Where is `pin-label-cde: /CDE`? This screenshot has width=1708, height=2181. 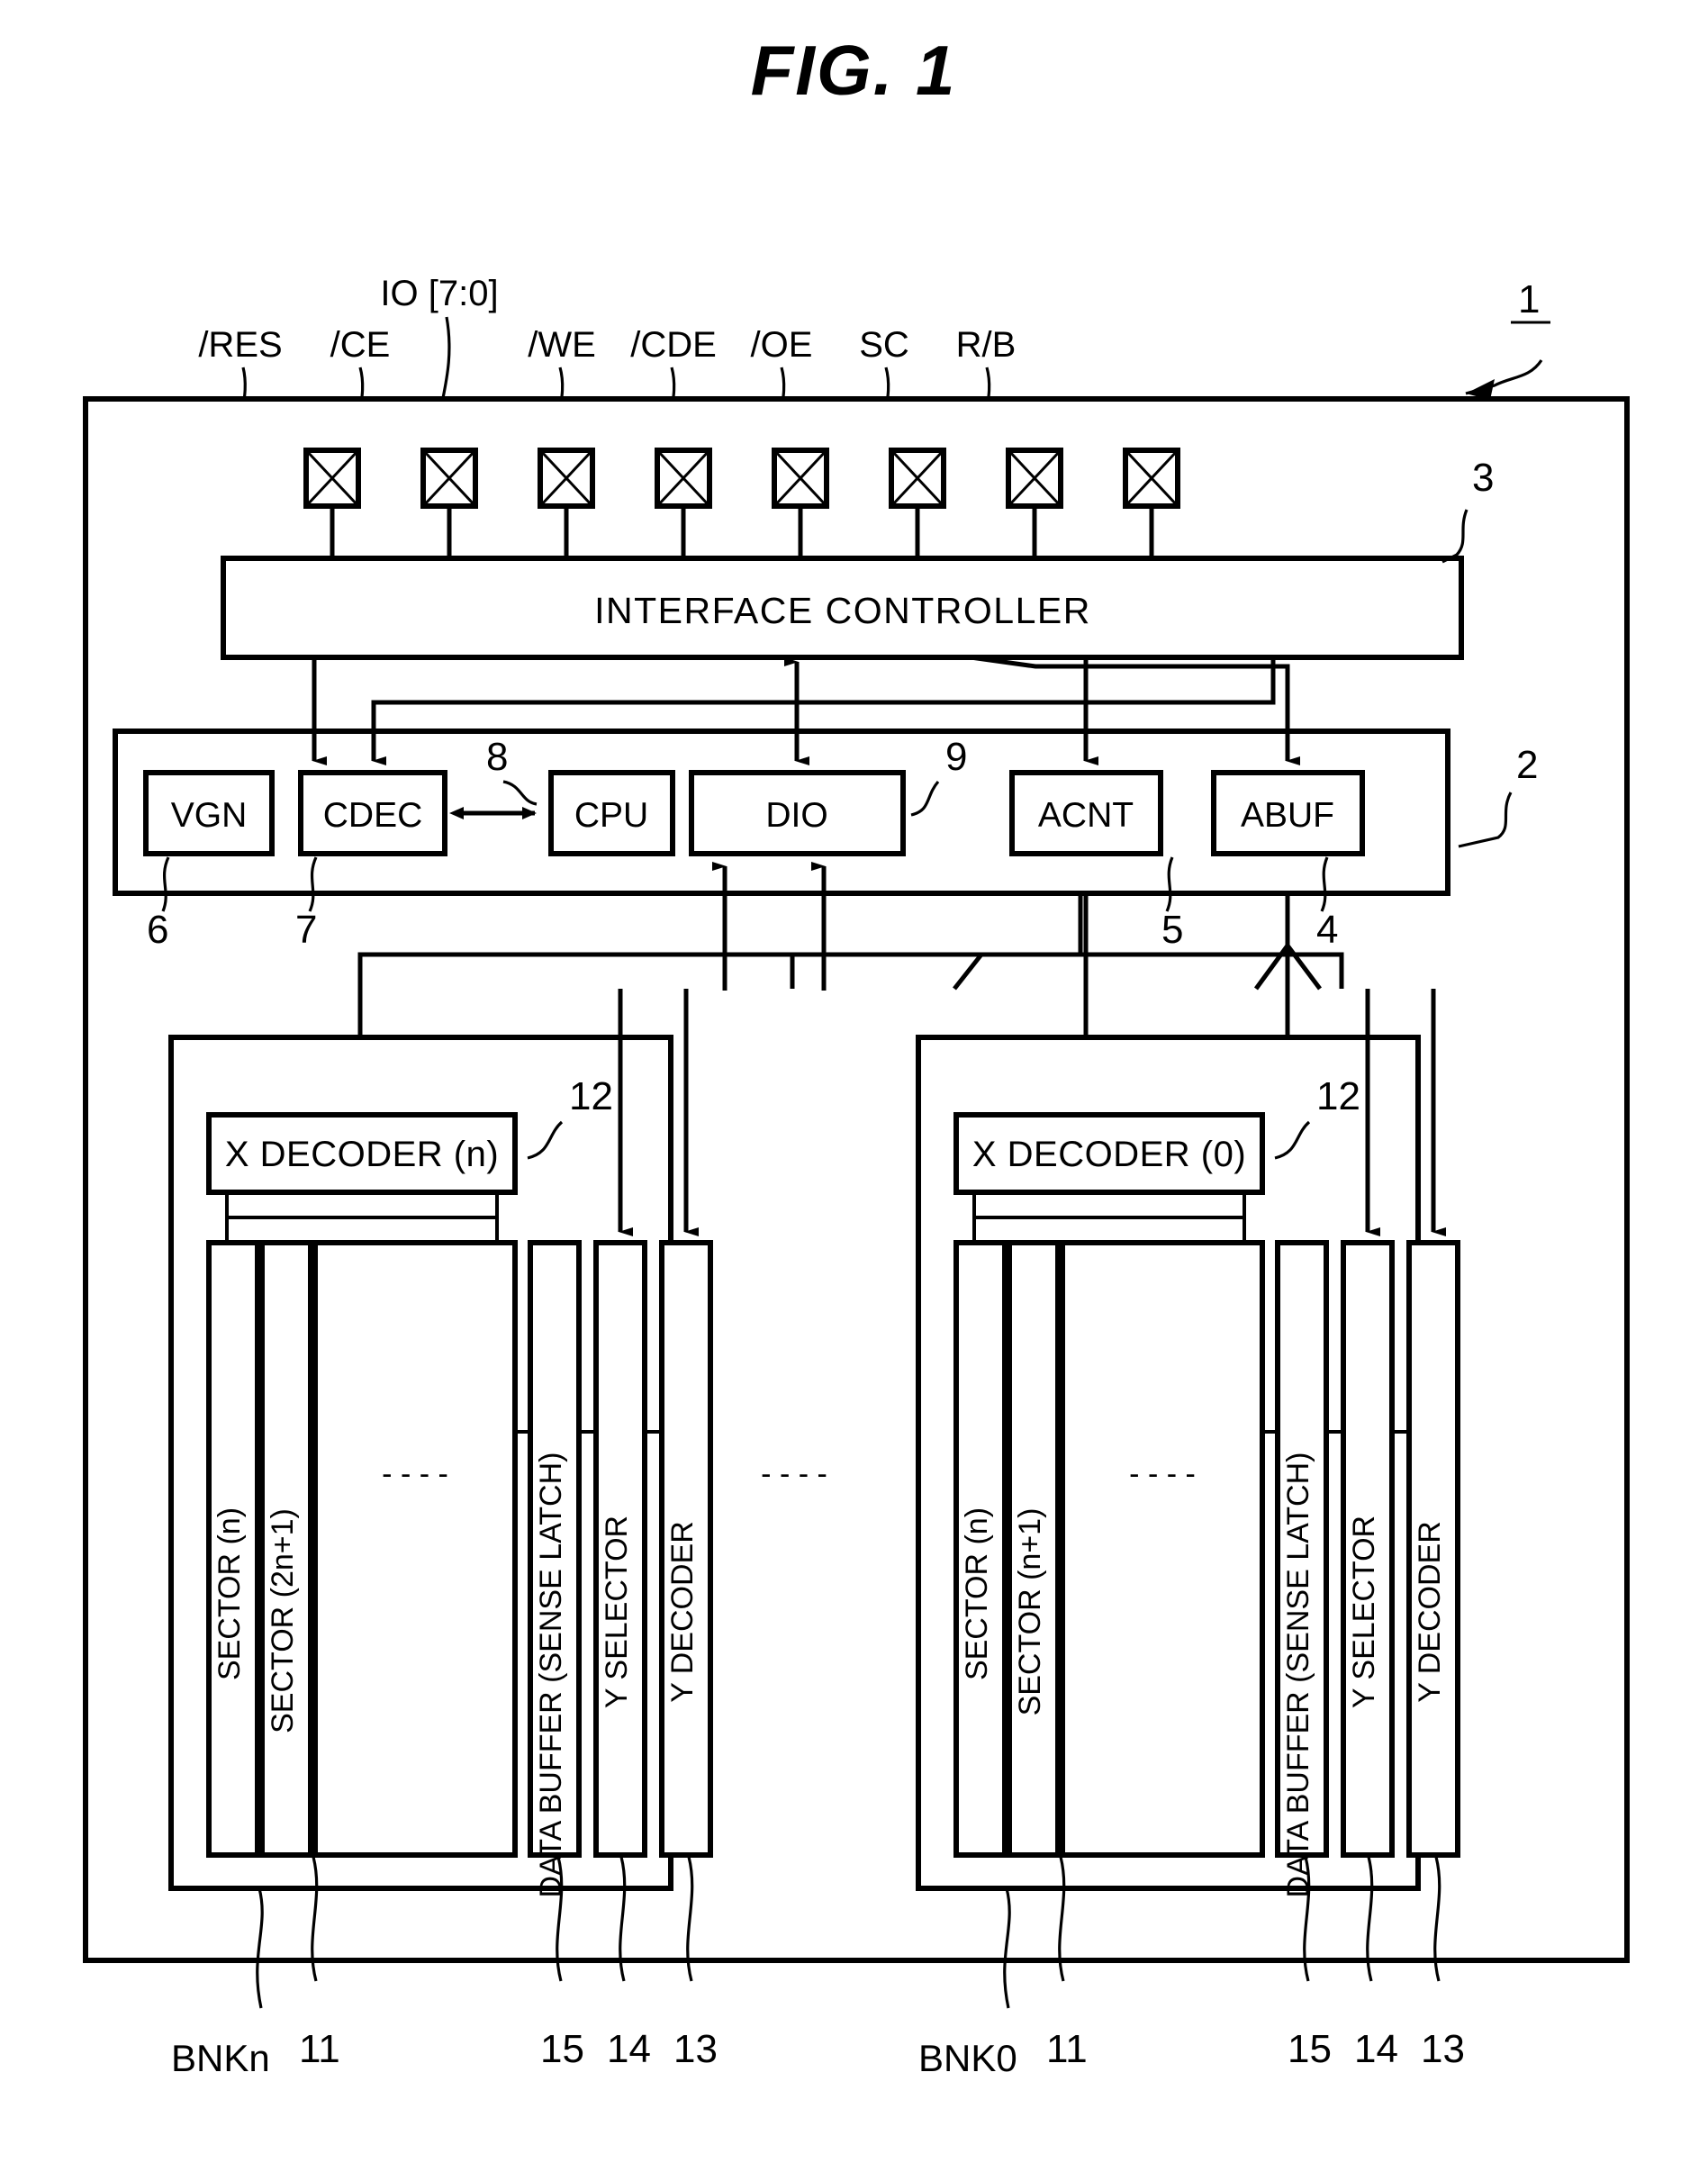
pin-label-cde: /CDE is located at coordinates (673, 345).